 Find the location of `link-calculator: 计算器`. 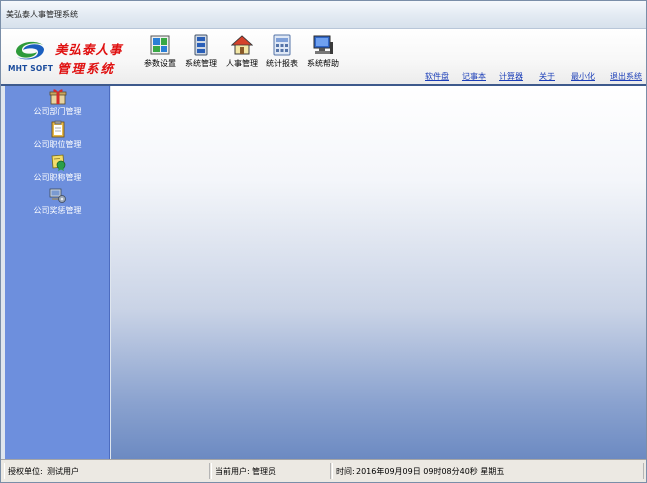

link-calculator: 计算器 is located at coordinates (511, 76).